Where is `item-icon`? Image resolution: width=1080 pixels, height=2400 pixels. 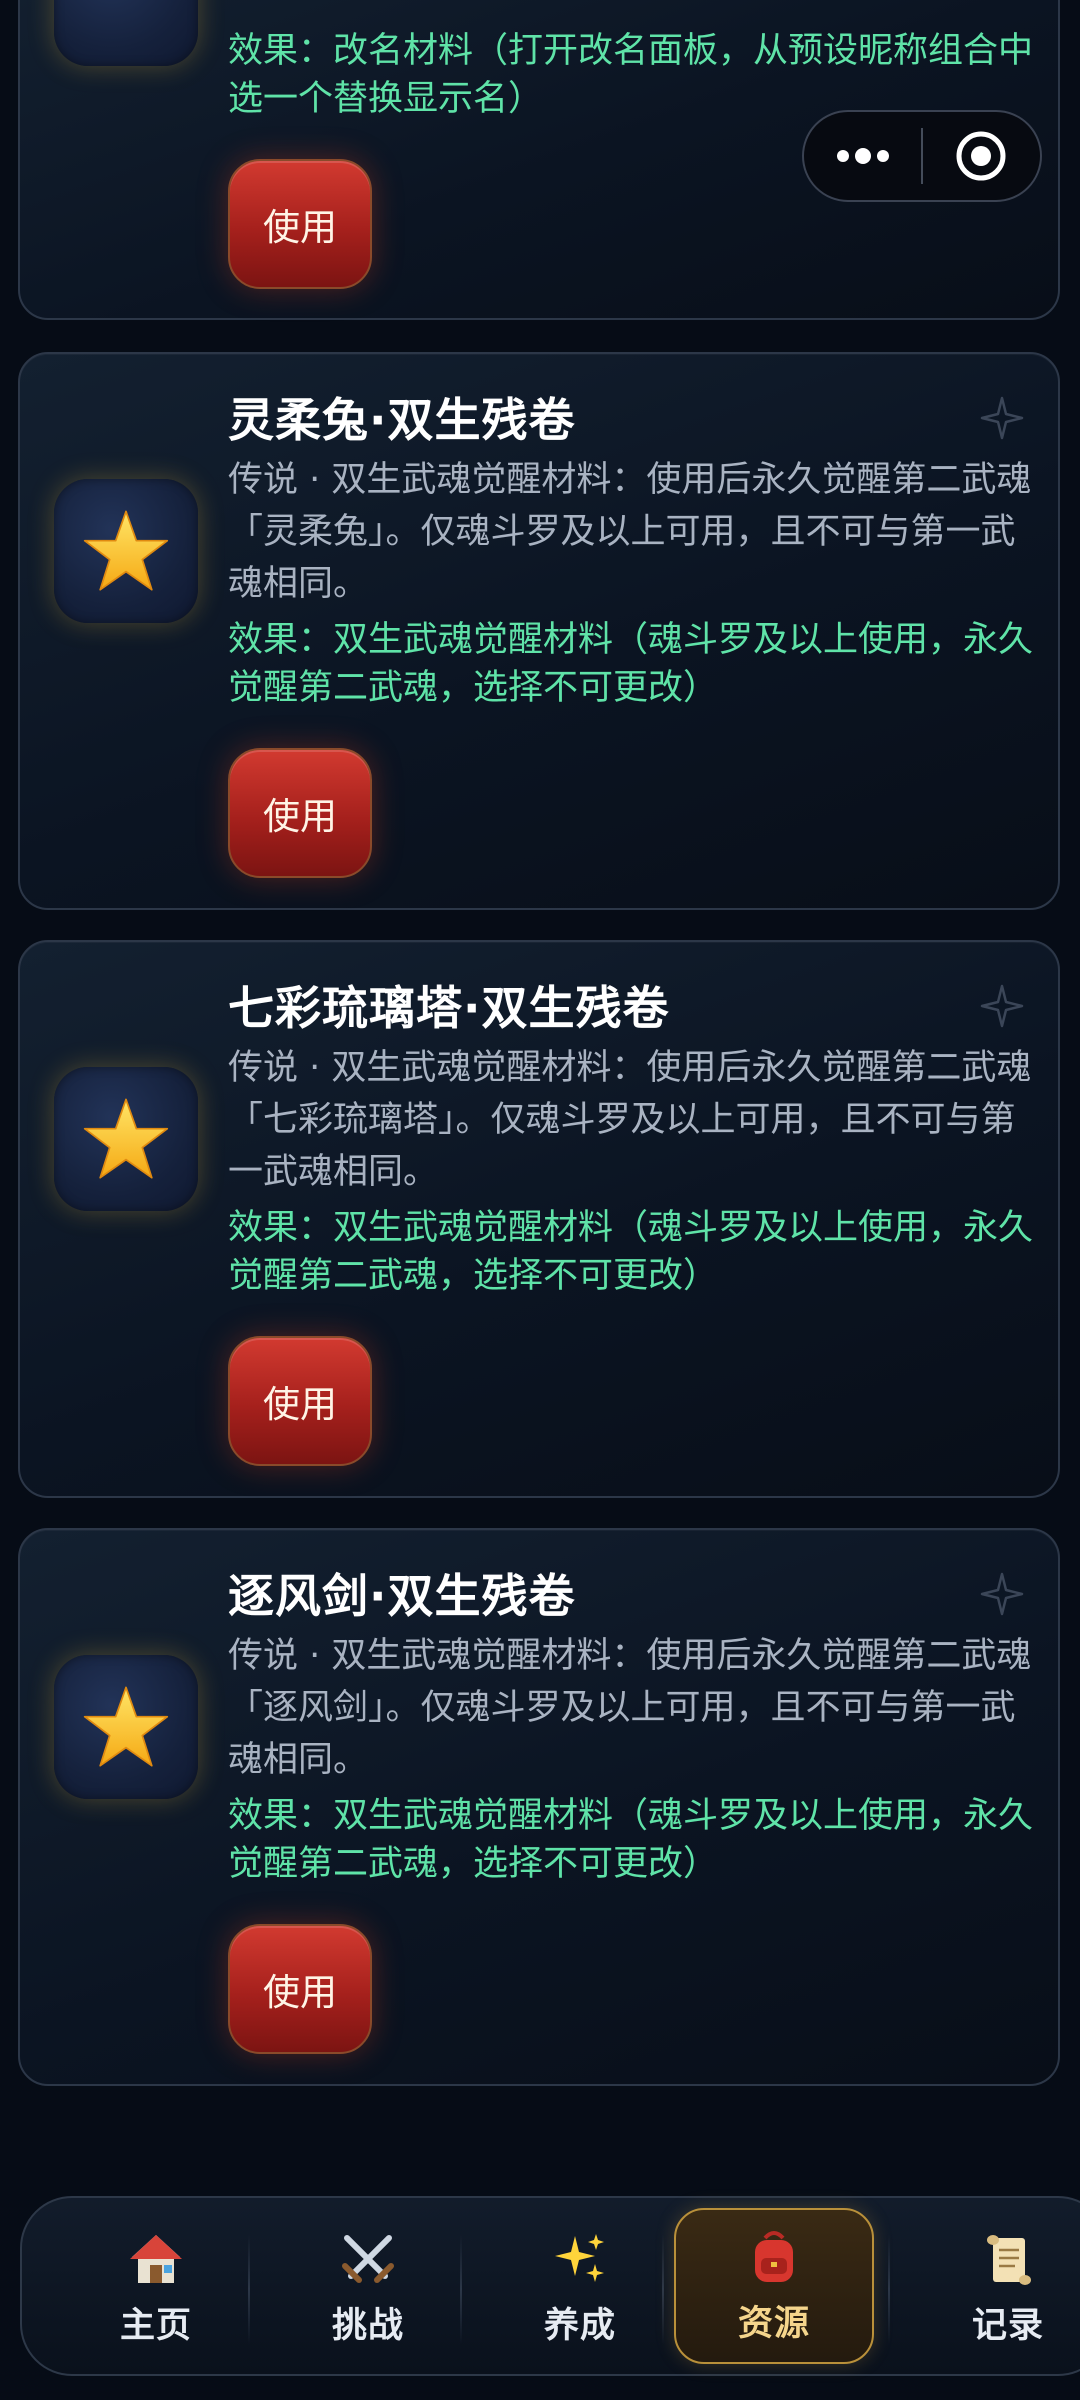
item-icon is located at coordinates (126, 33).